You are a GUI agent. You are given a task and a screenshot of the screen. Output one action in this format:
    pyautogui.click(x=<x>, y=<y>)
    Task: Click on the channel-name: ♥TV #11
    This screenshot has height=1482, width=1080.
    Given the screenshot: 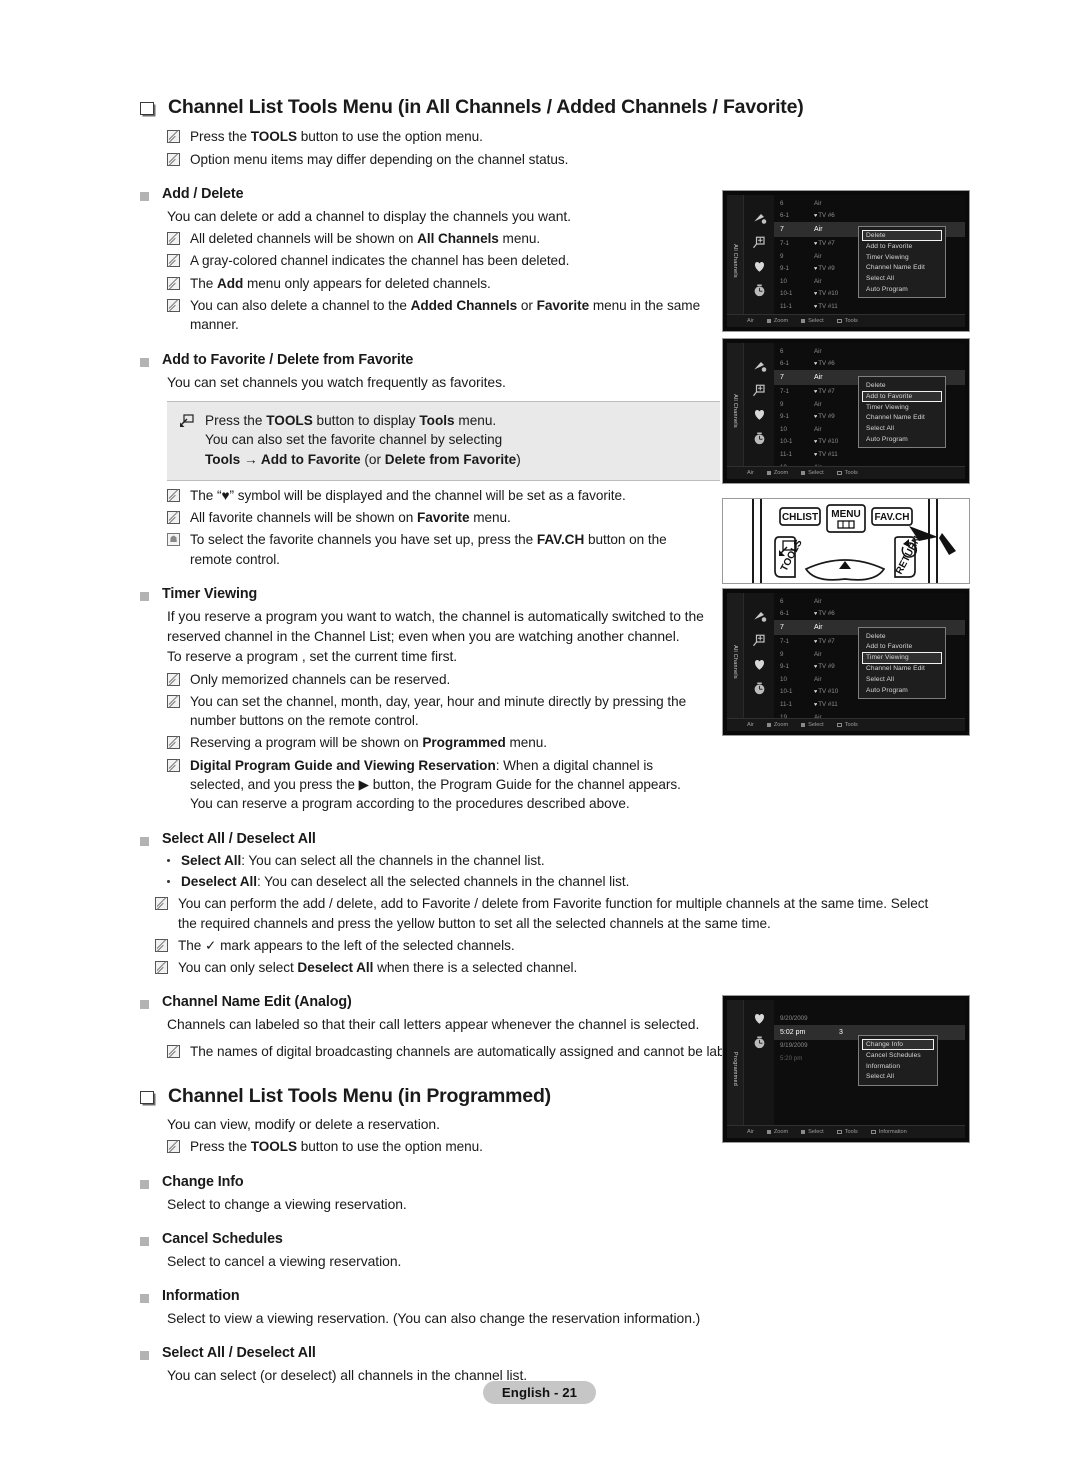 What is the action you would take?
    pyautogui.click(x=826, y=306)
    